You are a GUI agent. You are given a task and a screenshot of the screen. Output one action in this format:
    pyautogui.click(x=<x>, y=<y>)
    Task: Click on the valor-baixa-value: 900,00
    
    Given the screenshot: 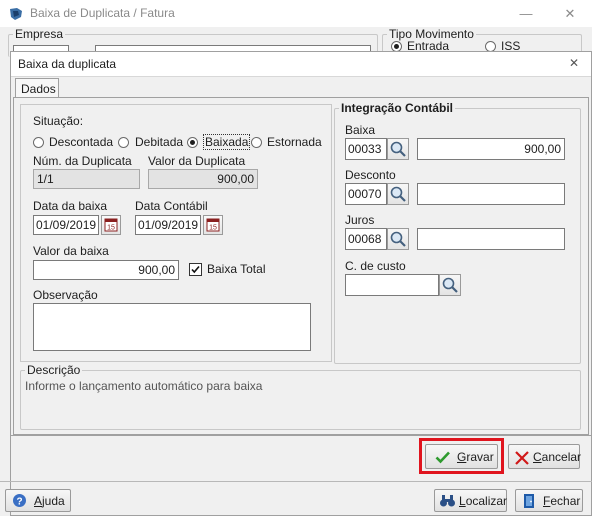 What is the action you would take?
    pyautogui.click(x=156, y=270)
    